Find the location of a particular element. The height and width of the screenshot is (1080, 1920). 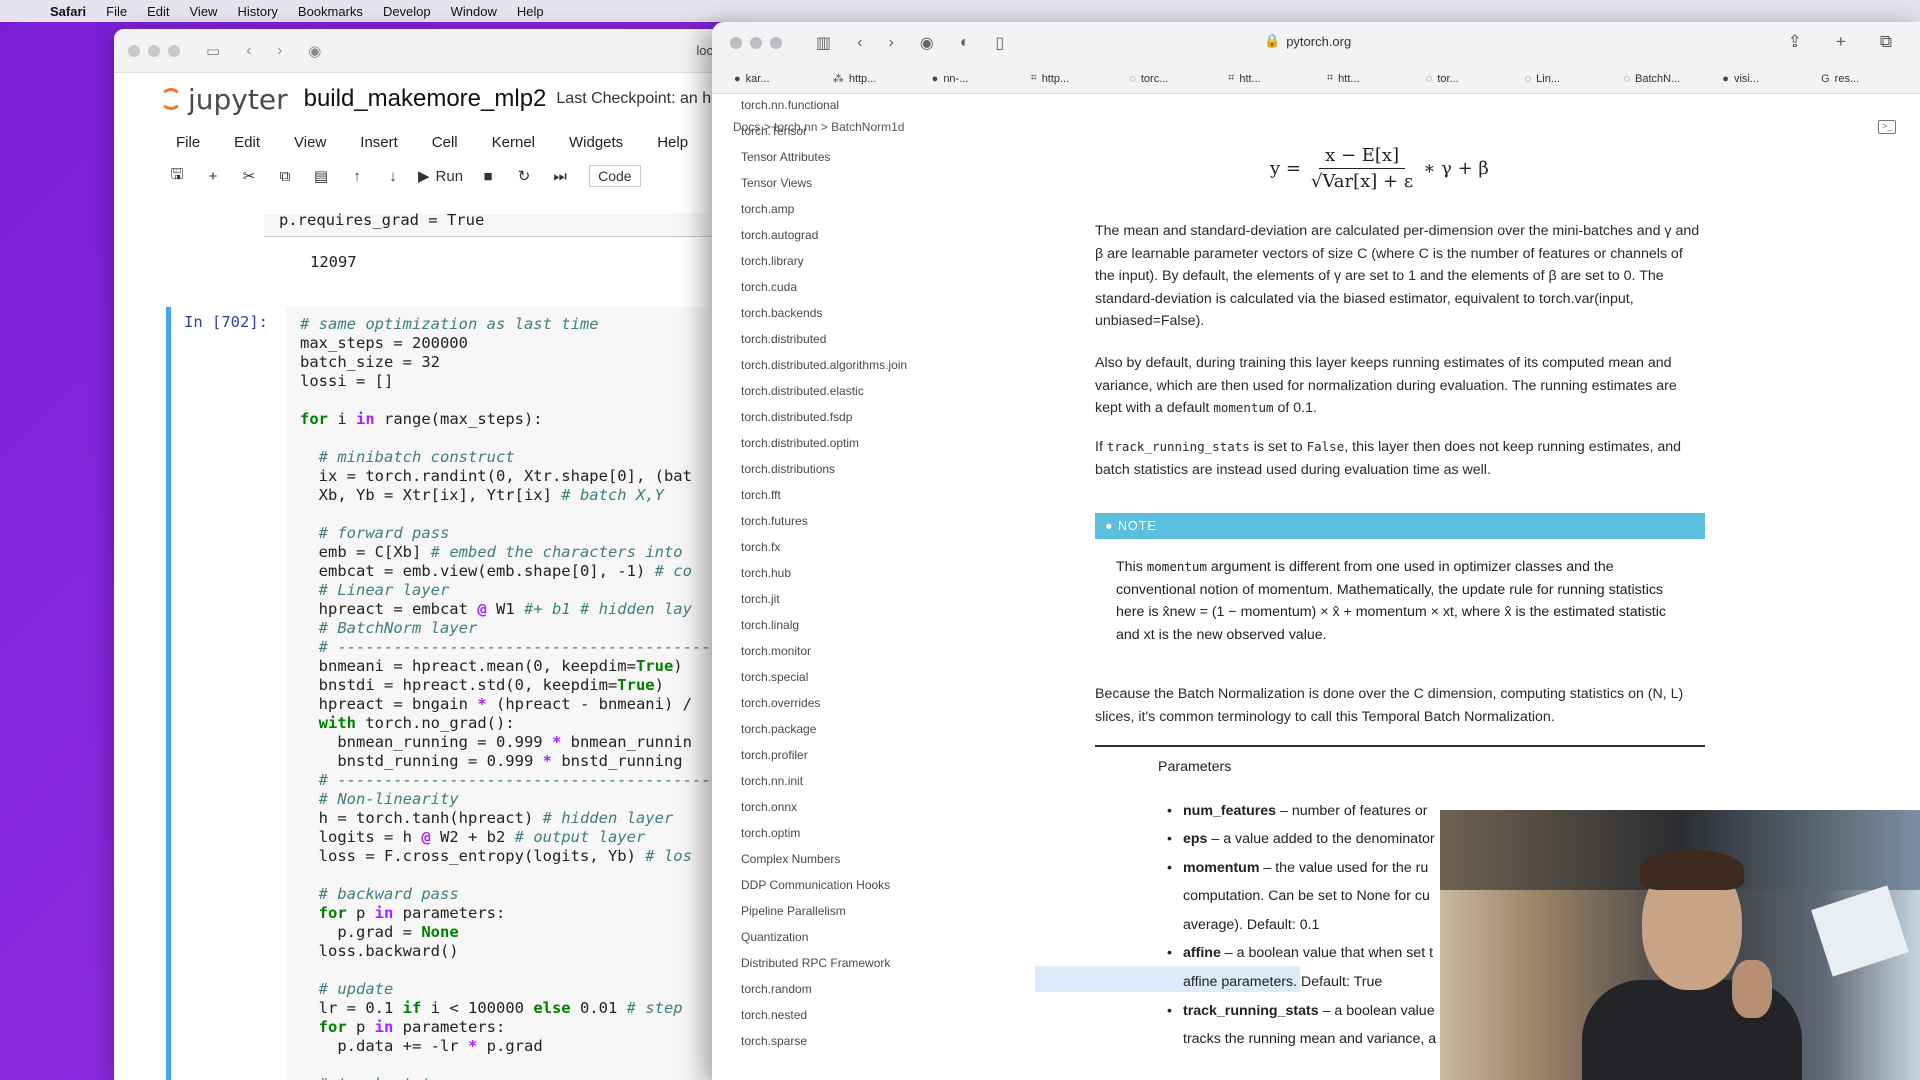

add-cell-icon: + is located at coordinates (213, 176).